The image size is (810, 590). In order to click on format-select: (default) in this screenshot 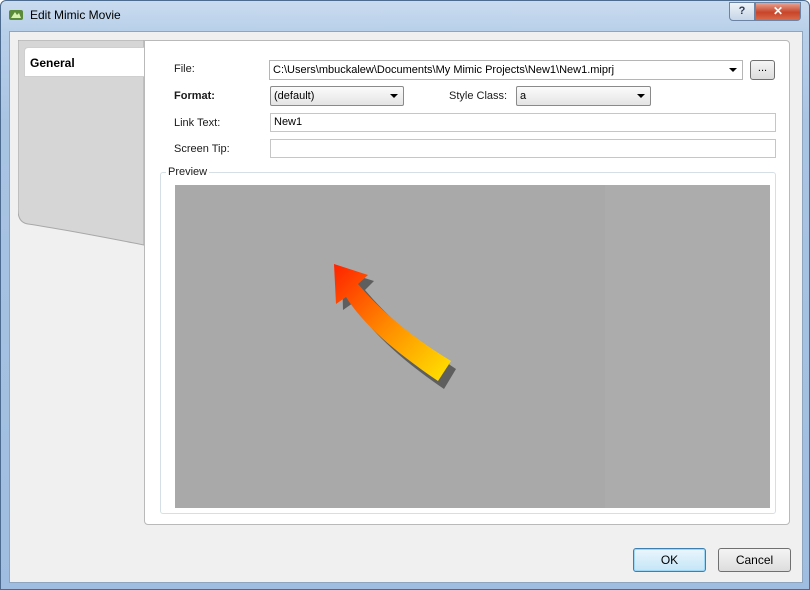, I will do `click(337, 96)`.